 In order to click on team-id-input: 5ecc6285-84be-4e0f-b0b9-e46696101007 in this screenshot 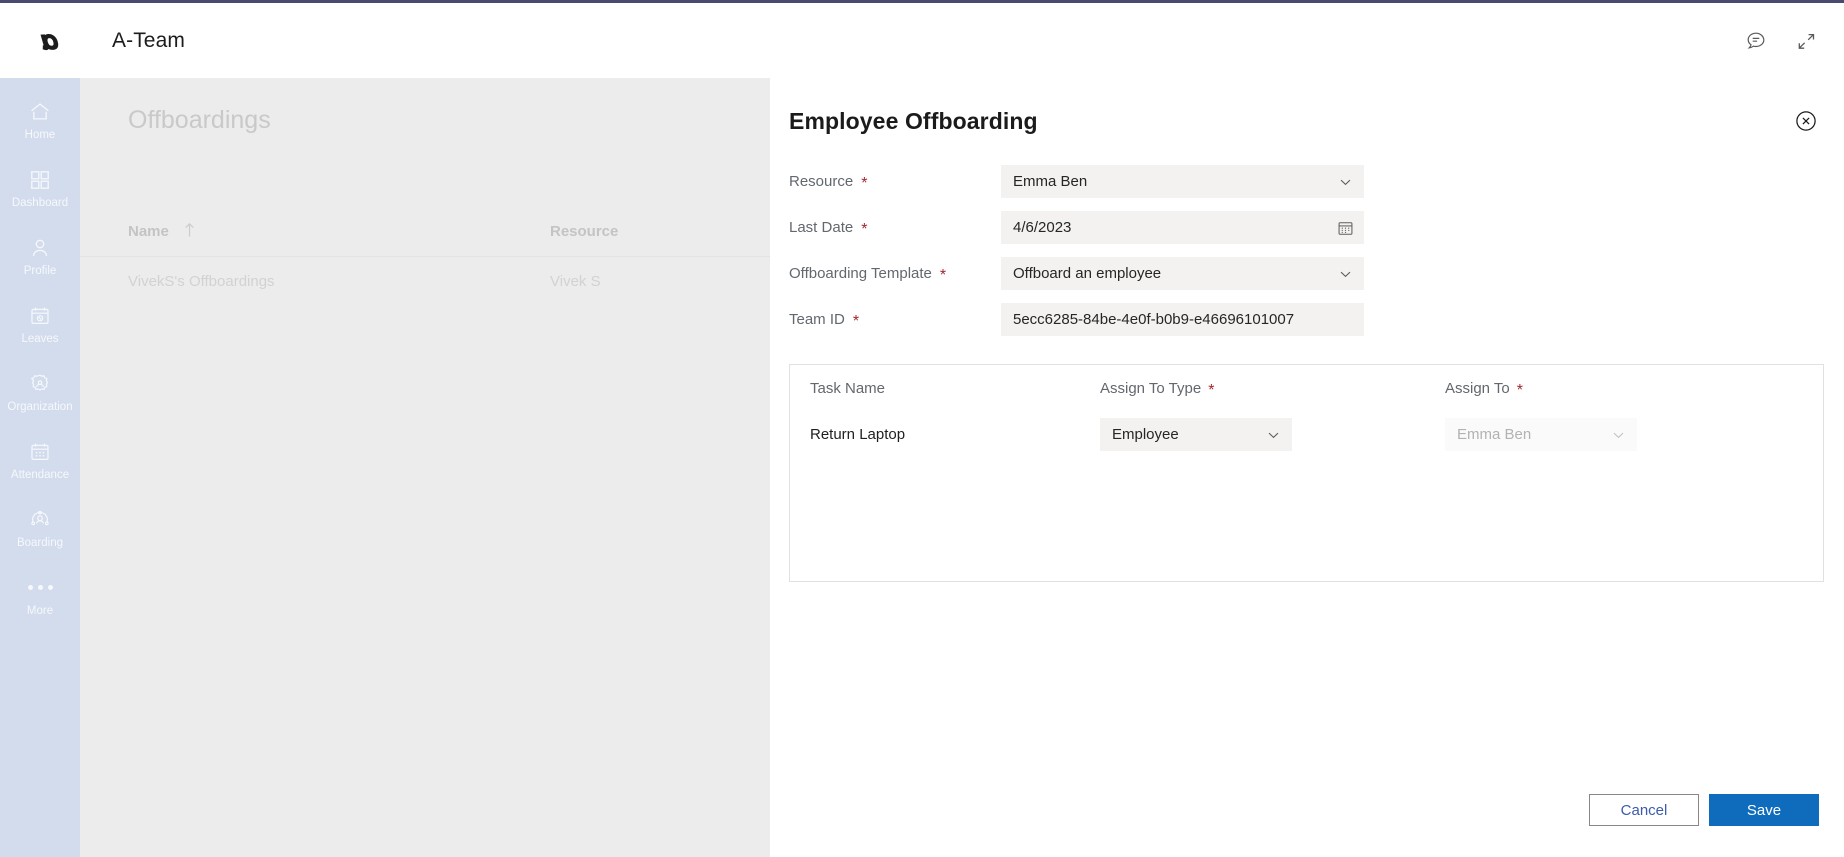, I will do `click(1182, 319)`.